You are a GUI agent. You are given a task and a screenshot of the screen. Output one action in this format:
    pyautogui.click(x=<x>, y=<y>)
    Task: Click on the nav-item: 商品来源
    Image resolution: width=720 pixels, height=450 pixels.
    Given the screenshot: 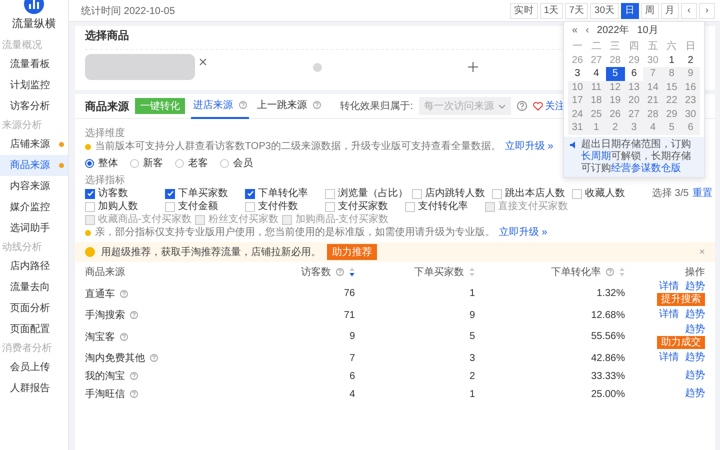 What is the action you would take?
    pyautogui.click(x=34, y=165)
    